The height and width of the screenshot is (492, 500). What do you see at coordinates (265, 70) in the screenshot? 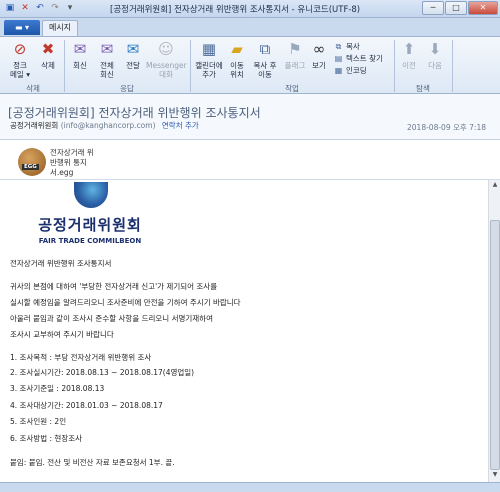
I see `copy-move-label: 복사 후 이동` at bounding box center [265, 70].